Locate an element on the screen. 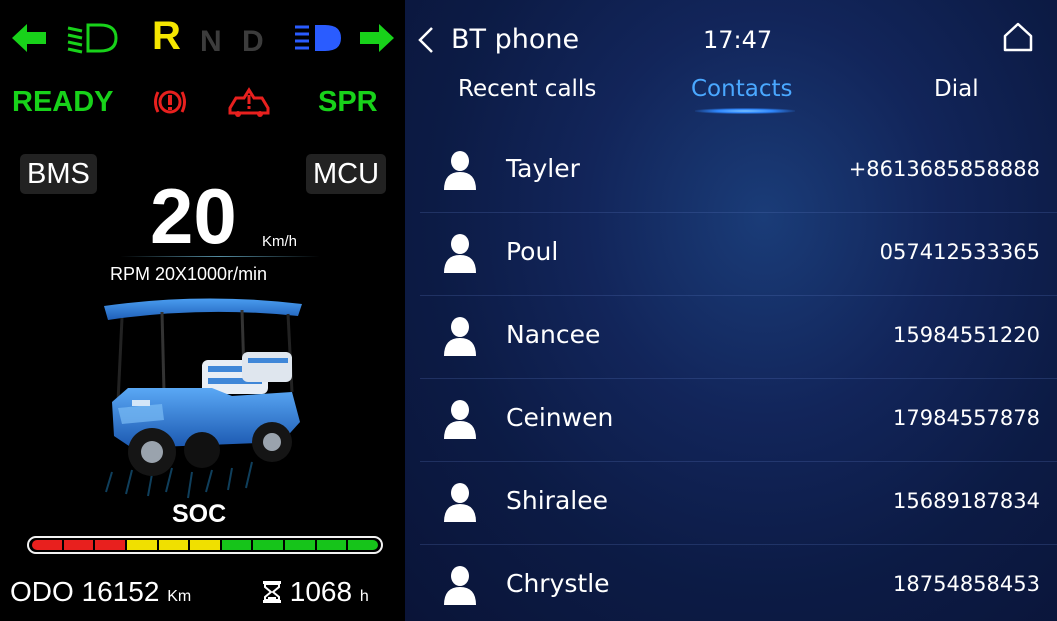 The width and height of the screenshot is (1057, 621). parking-brake-icon is located at coordinates (170, 102).